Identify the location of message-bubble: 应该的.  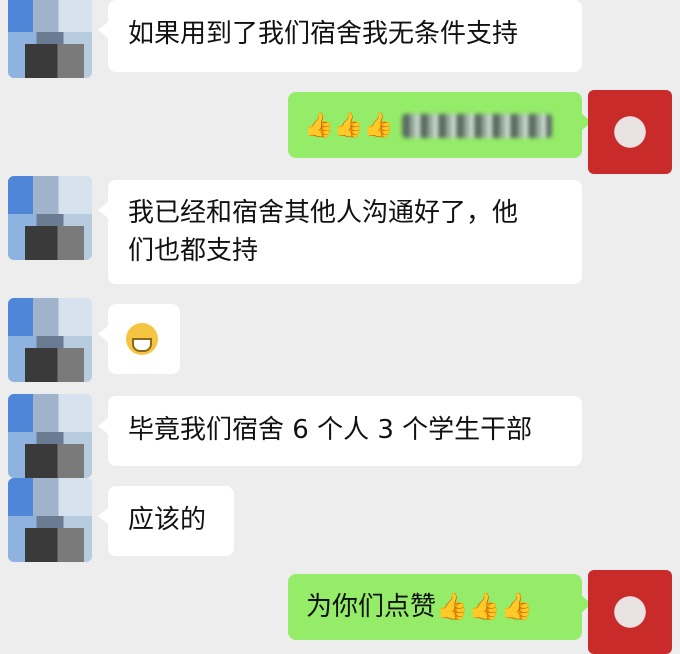
(166, 521).